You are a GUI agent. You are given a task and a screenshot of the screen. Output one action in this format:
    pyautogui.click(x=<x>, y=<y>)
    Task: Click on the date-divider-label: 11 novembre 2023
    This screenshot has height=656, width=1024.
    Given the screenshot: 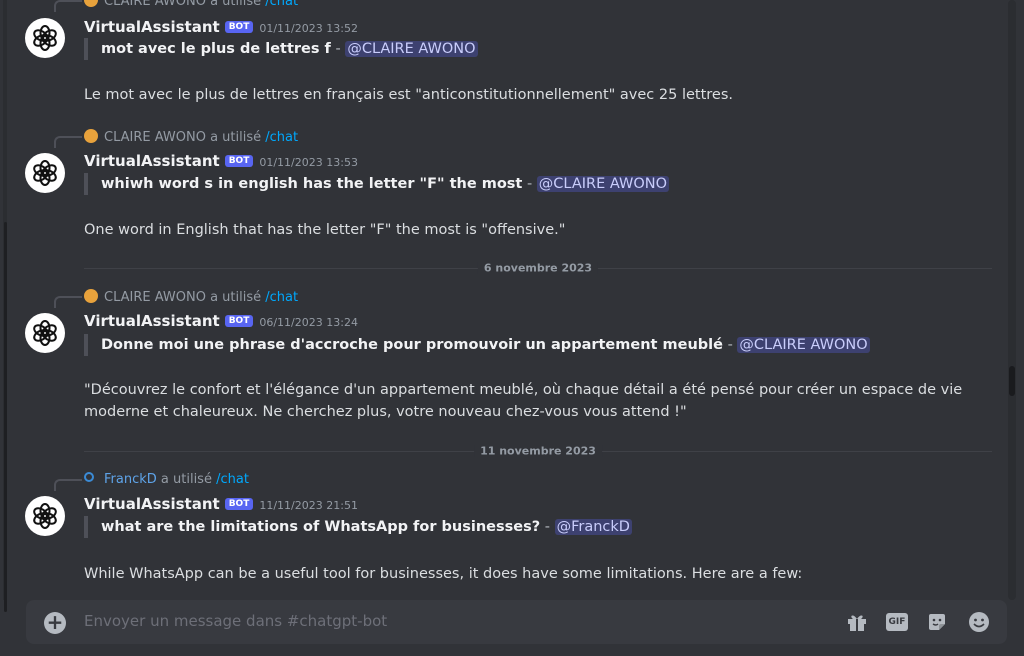 What is the action you would take?
    pyautogui.click(x=538, y=451)
    